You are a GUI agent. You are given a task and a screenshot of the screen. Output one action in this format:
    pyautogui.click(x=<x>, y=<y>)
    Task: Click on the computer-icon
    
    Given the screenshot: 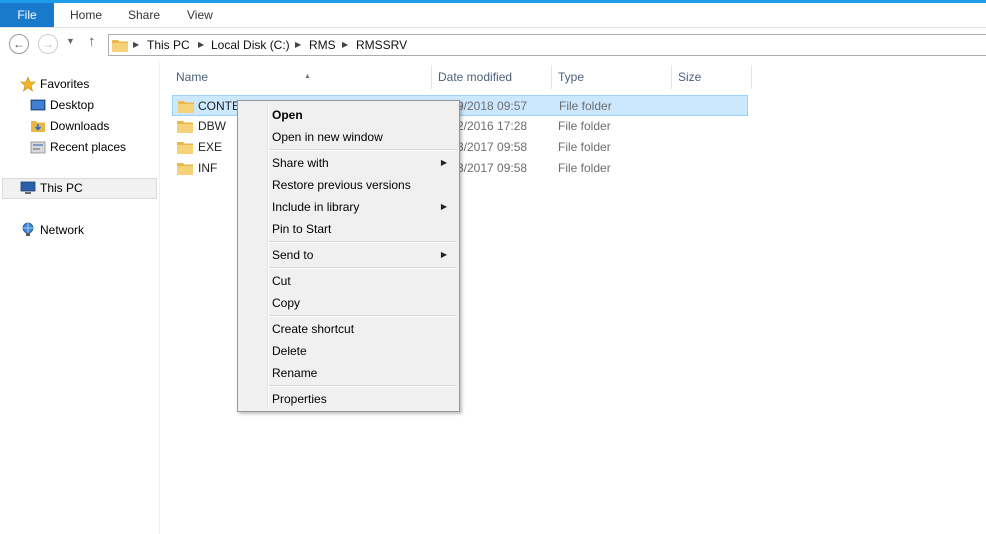 What is the action you would take?
    pyautogui.click(x=28, y=187)
    